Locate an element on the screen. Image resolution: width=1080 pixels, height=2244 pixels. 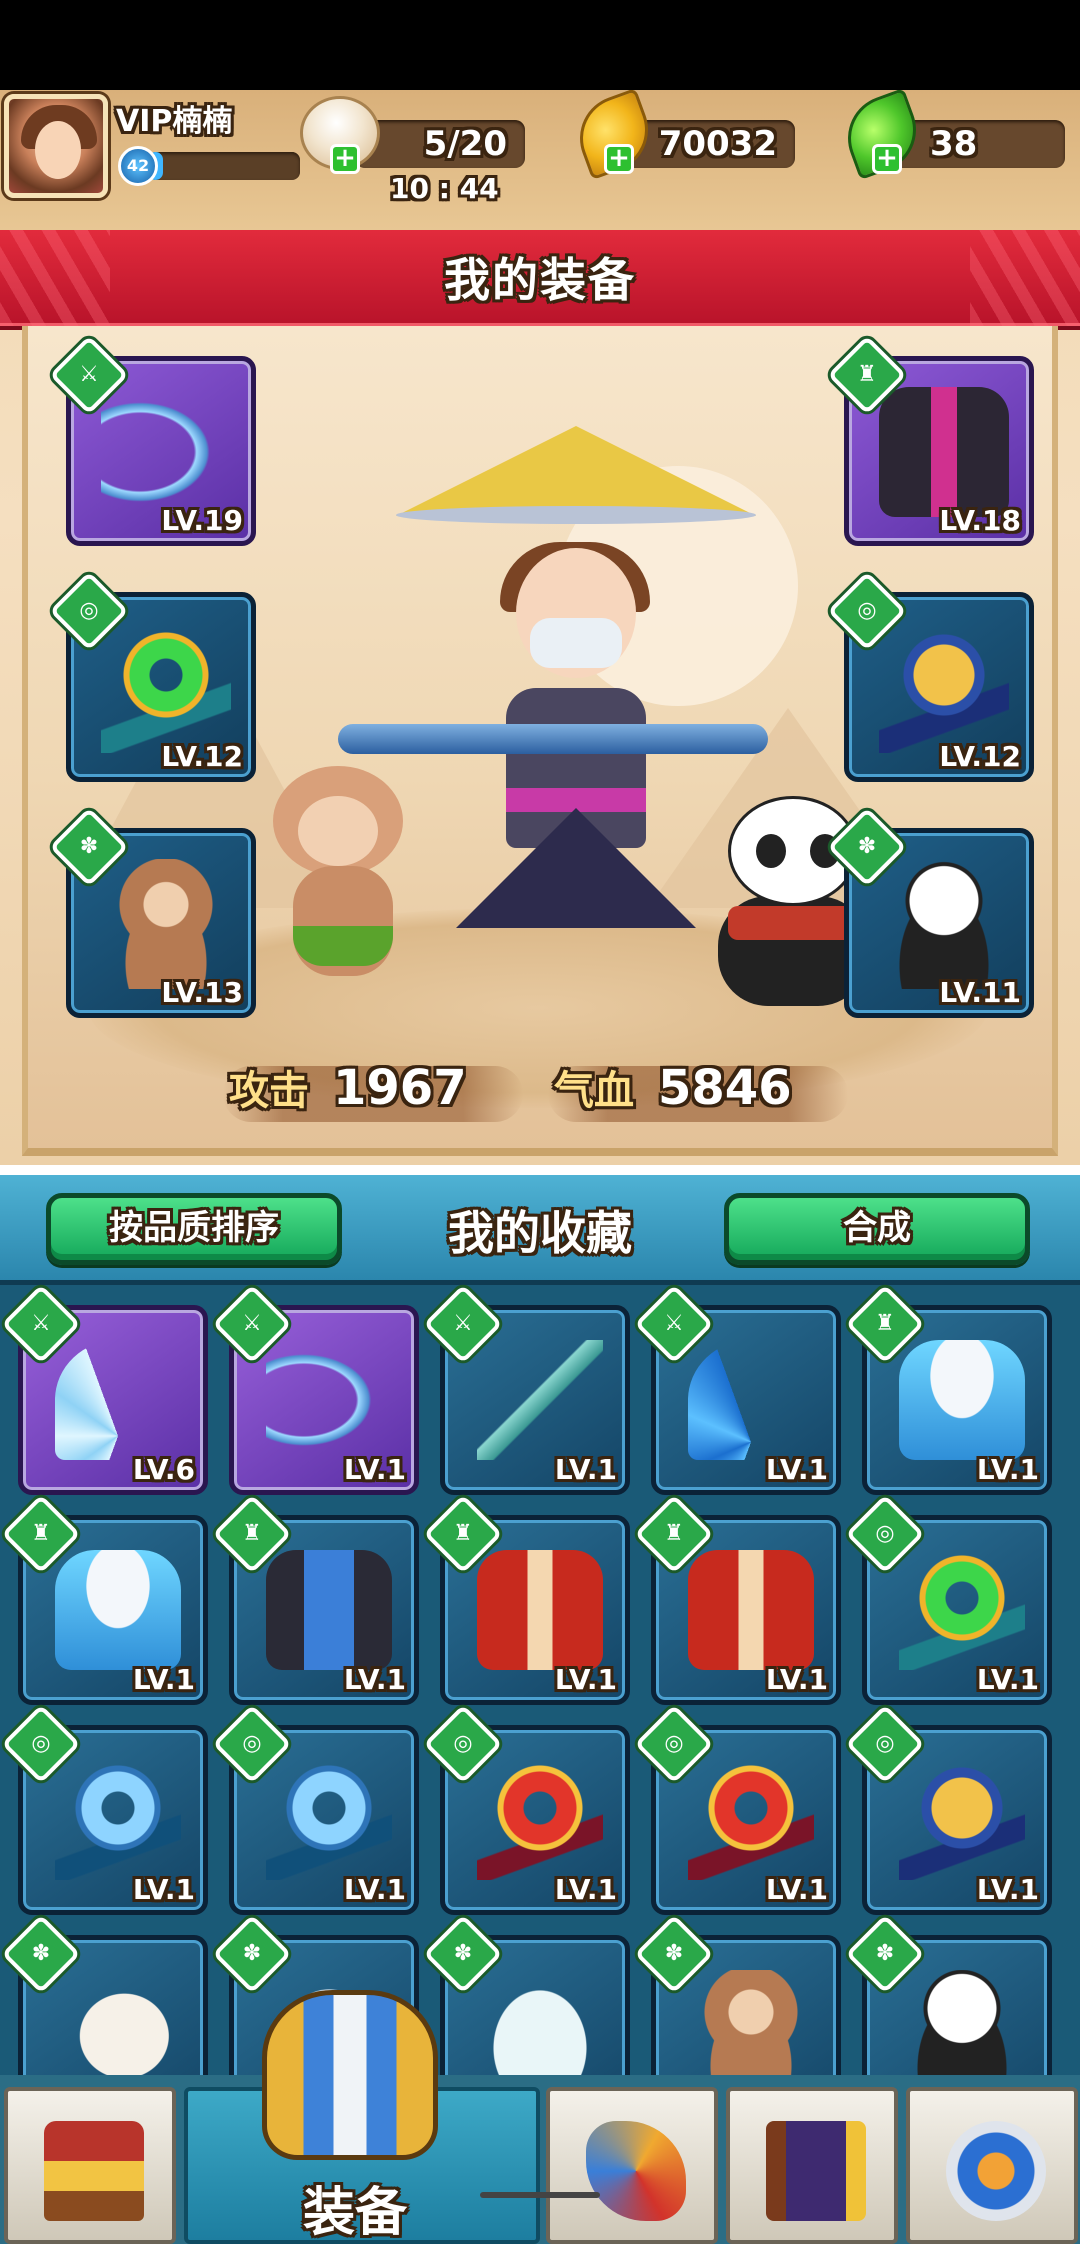
player-name: VIP楠楠 is located at coordinates (174, 121).